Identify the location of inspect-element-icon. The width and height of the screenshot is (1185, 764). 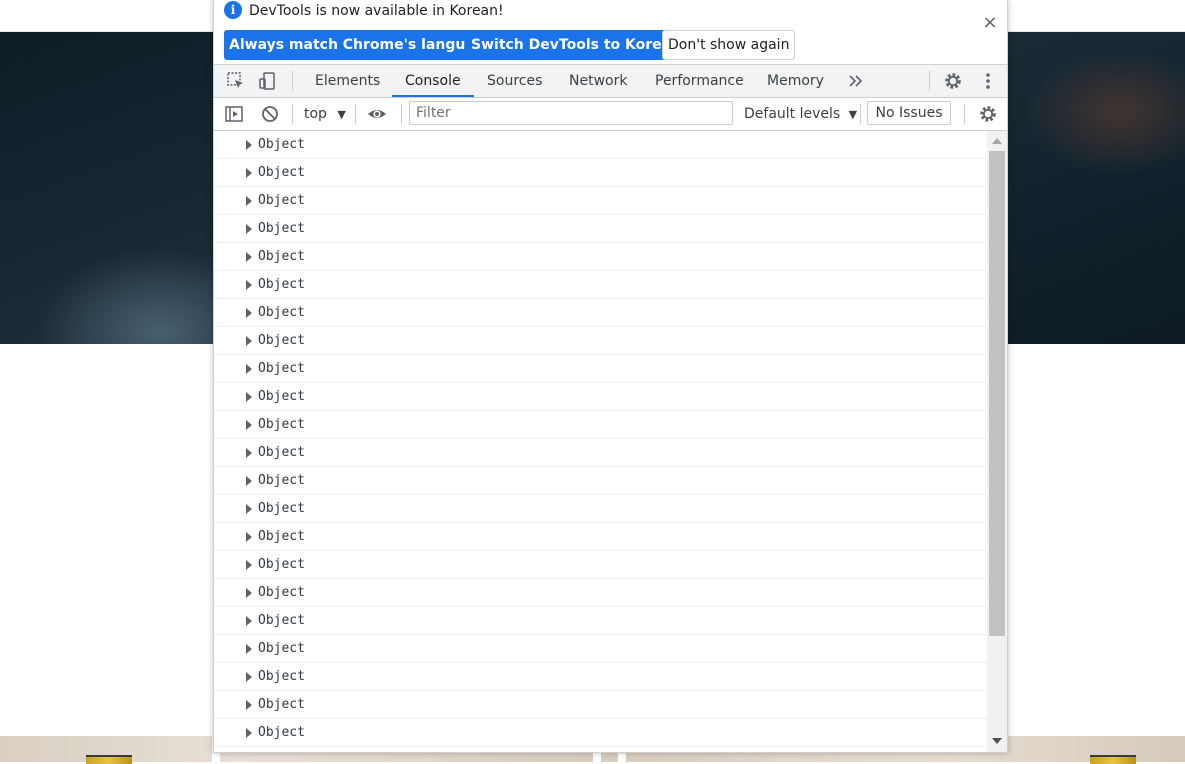
(236, 81).